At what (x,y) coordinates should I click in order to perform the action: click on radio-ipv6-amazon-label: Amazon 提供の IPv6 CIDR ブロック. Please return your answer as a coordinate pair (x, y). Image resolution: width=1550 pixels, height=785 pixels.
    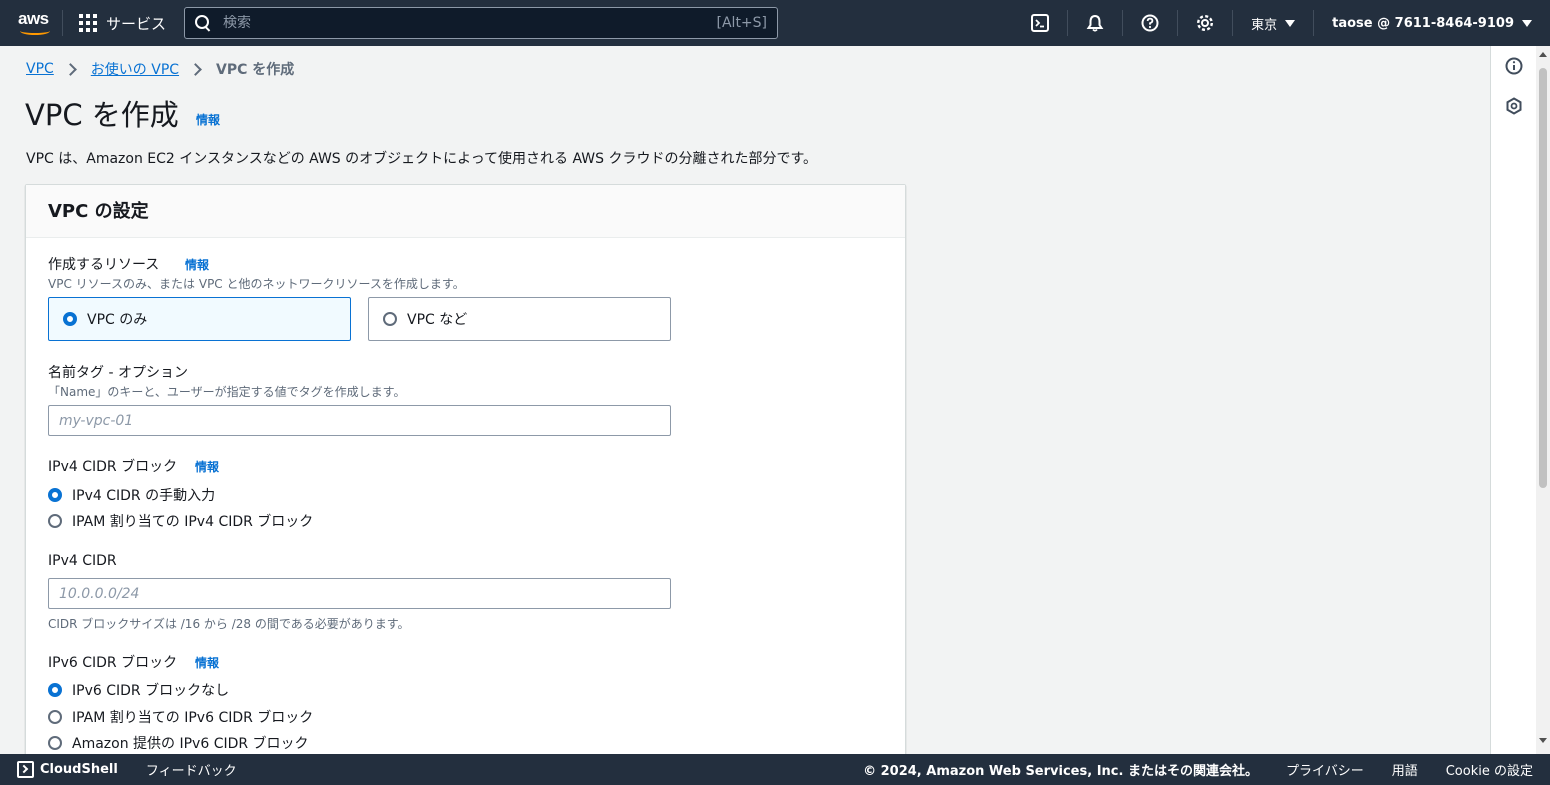
    Looking at the image, I should click on (190, 744).